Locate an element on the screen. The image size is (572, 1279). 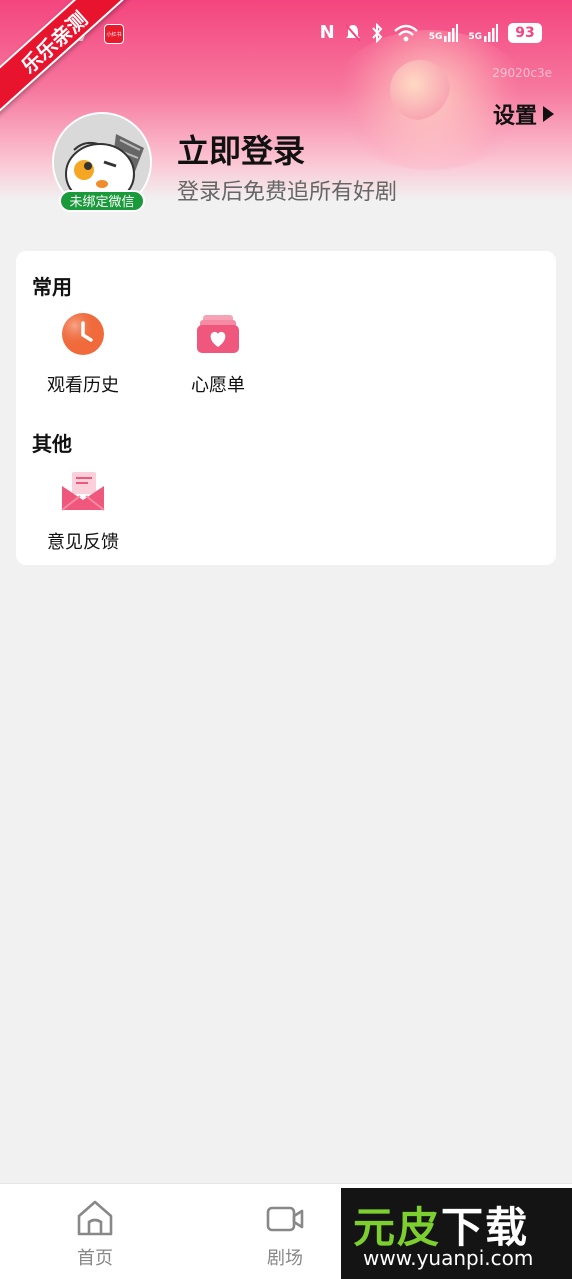
signal-2: 5G is located at coordinates (483, 32).